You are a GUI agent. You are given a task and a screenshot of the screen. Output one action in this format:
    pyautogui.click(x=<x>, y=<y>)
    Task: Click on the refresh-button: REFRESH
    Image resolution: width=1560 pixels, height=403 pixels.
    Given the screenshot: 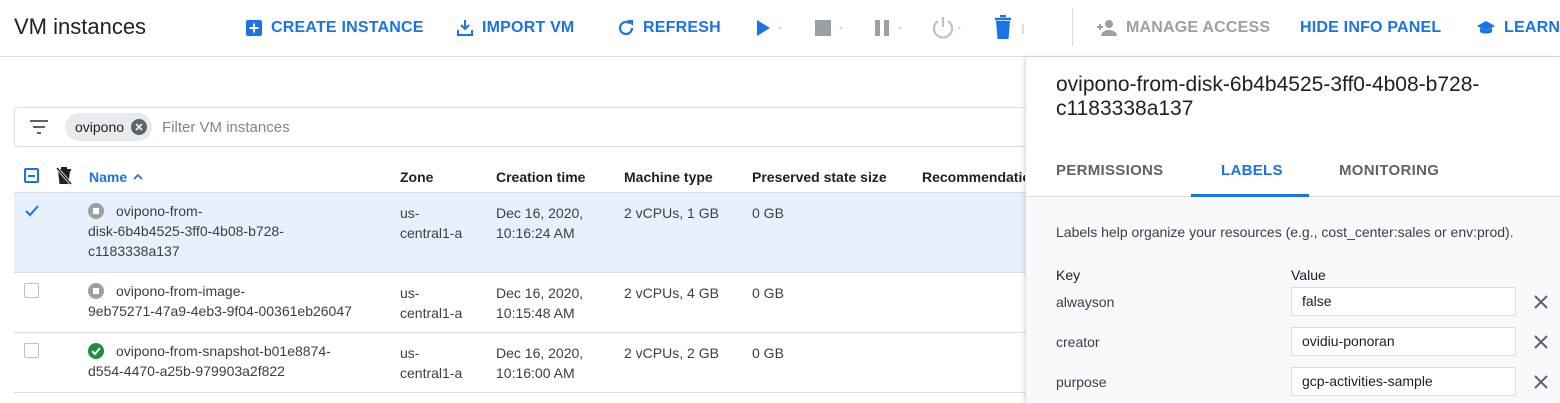 What is the action you would take?
    pyautogui.click(x=669, y=28)
    